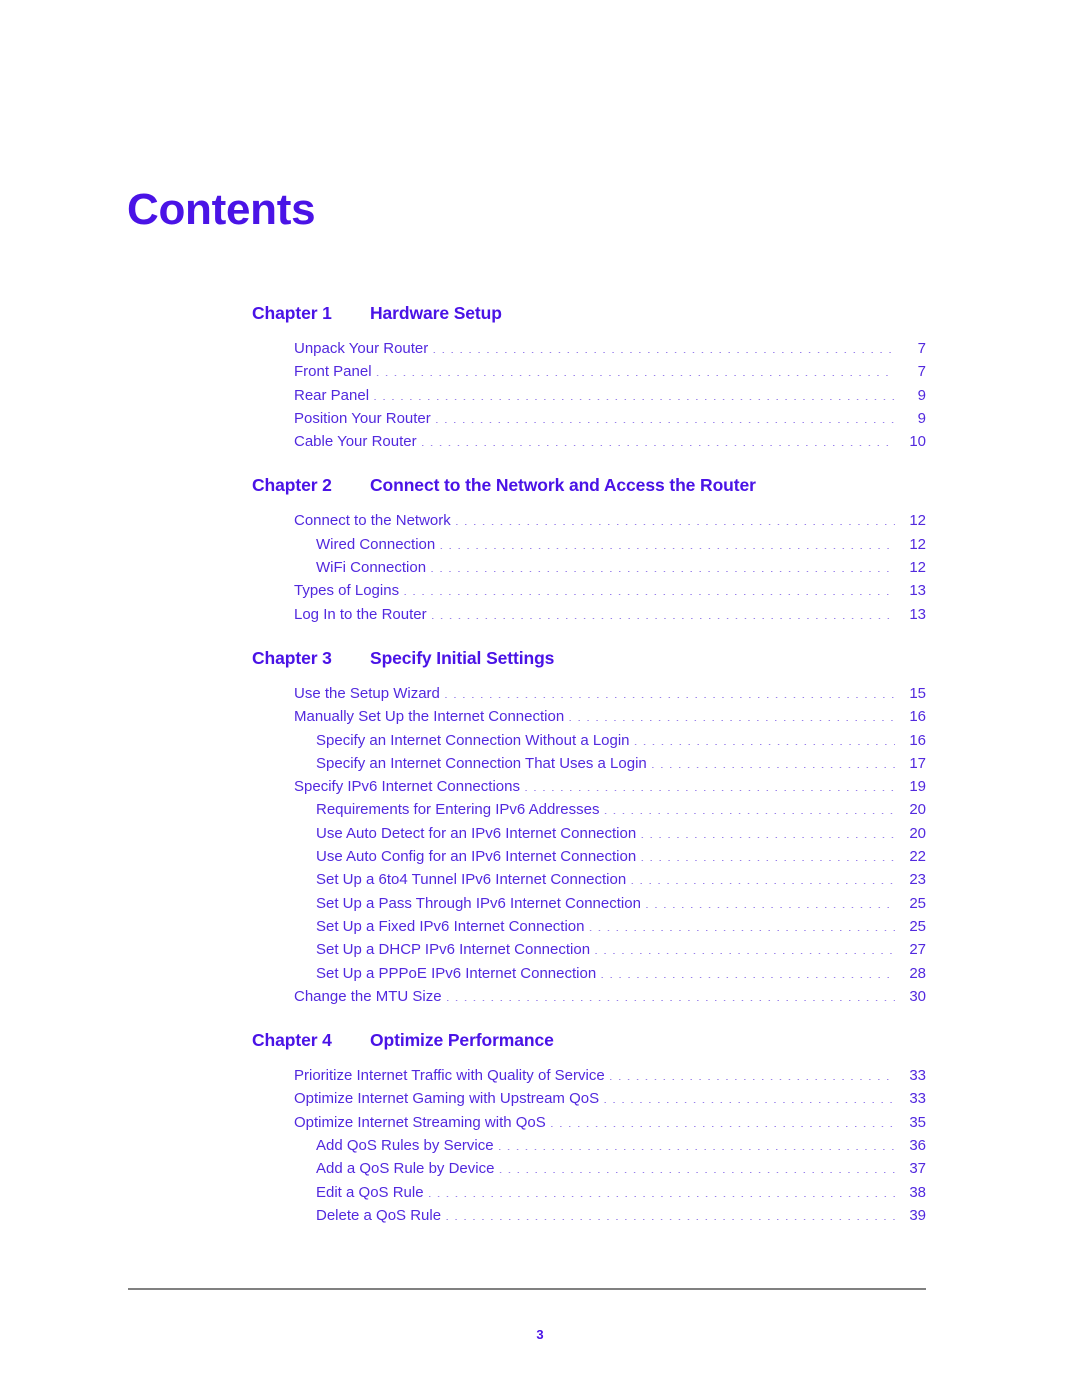  I want to click on toc-entry: Cable Your Router 10, so click(540, 441).